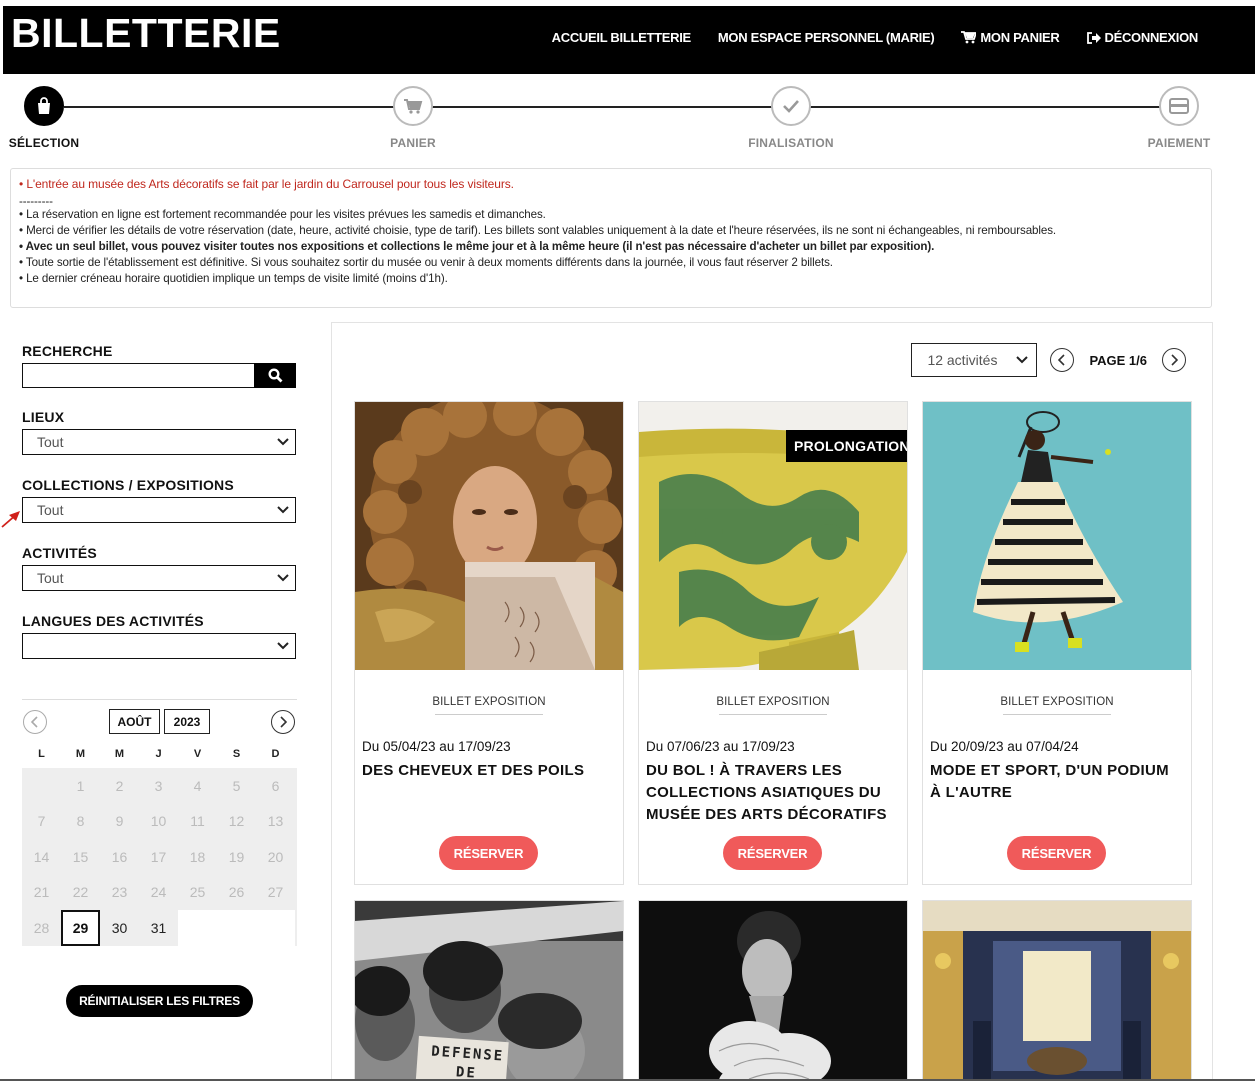 Image resolution: width=1255 pixels, height=1081 pixels. I want to click on places-value: Tout, so click(50, 442).